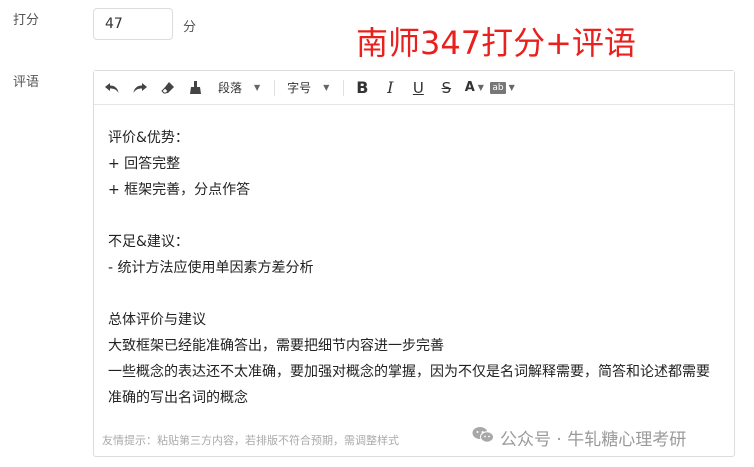 The width and height of the screenshot is (754, 467). I want to click on redo-icon, so click(140, 88).